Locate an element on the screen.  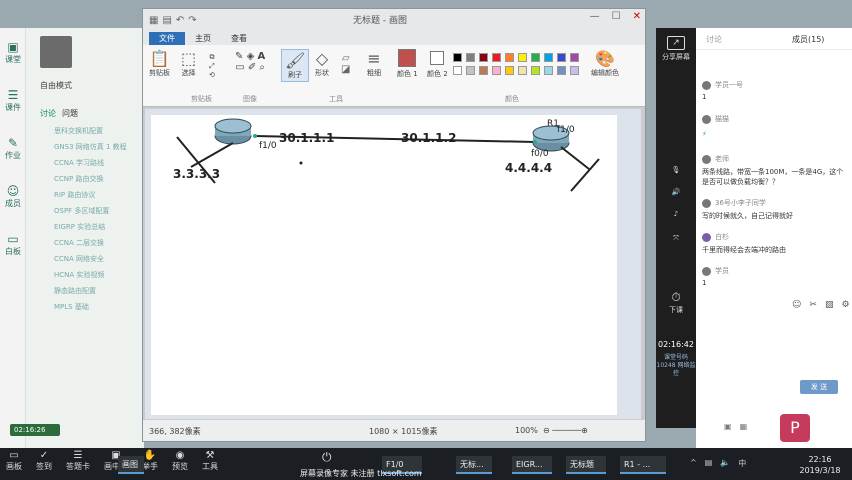
menu-item-quiz: ☰ 答题卡 is located at coordinates (78, 461).